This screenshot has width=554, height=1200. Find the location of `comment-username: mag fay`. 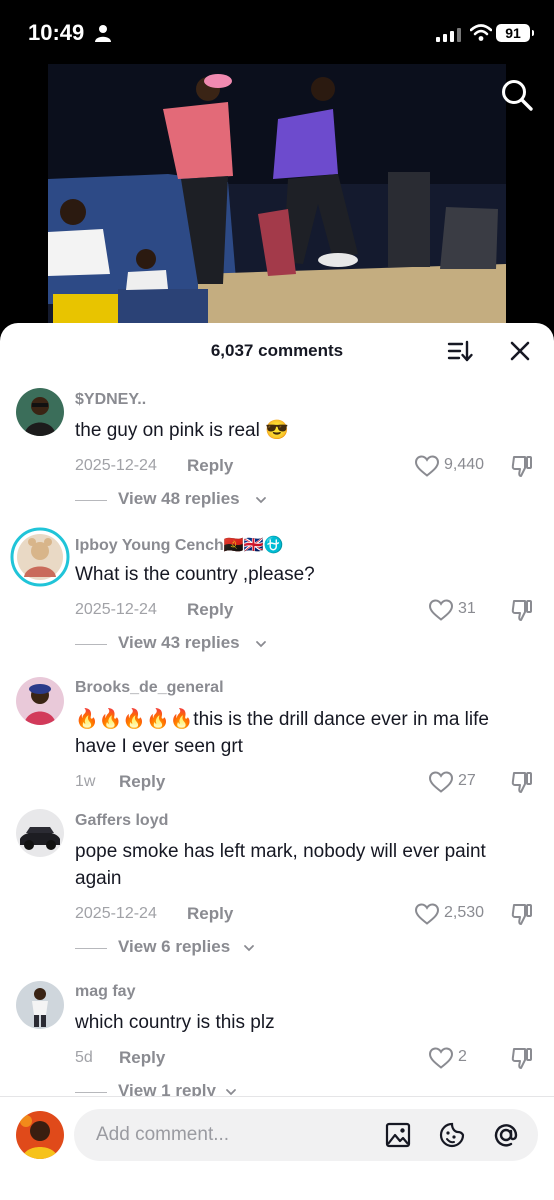

comment-username: mag fay is located at coordinates (105, 992).